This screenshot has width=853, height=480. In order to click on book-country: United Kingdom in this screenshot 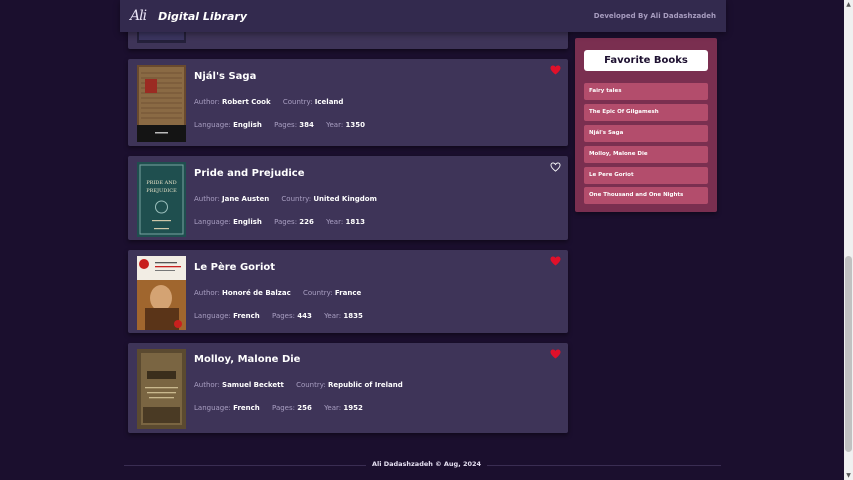, I will do `click(345, 199)`.